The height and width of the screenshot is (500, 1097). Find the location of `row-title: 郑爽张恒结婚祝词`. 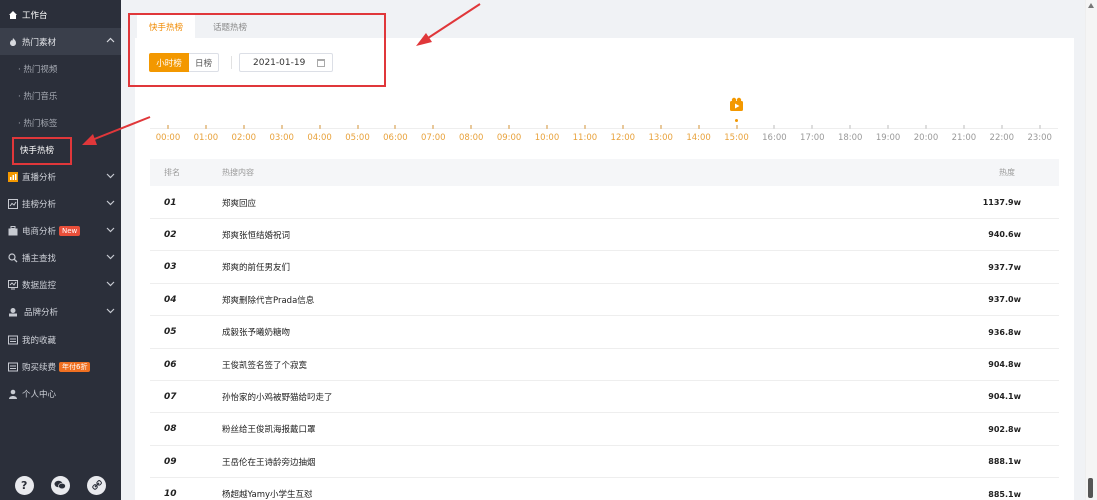

row-title: 郑爽张恒结婚祝词 is located at coordinates (256, 235).